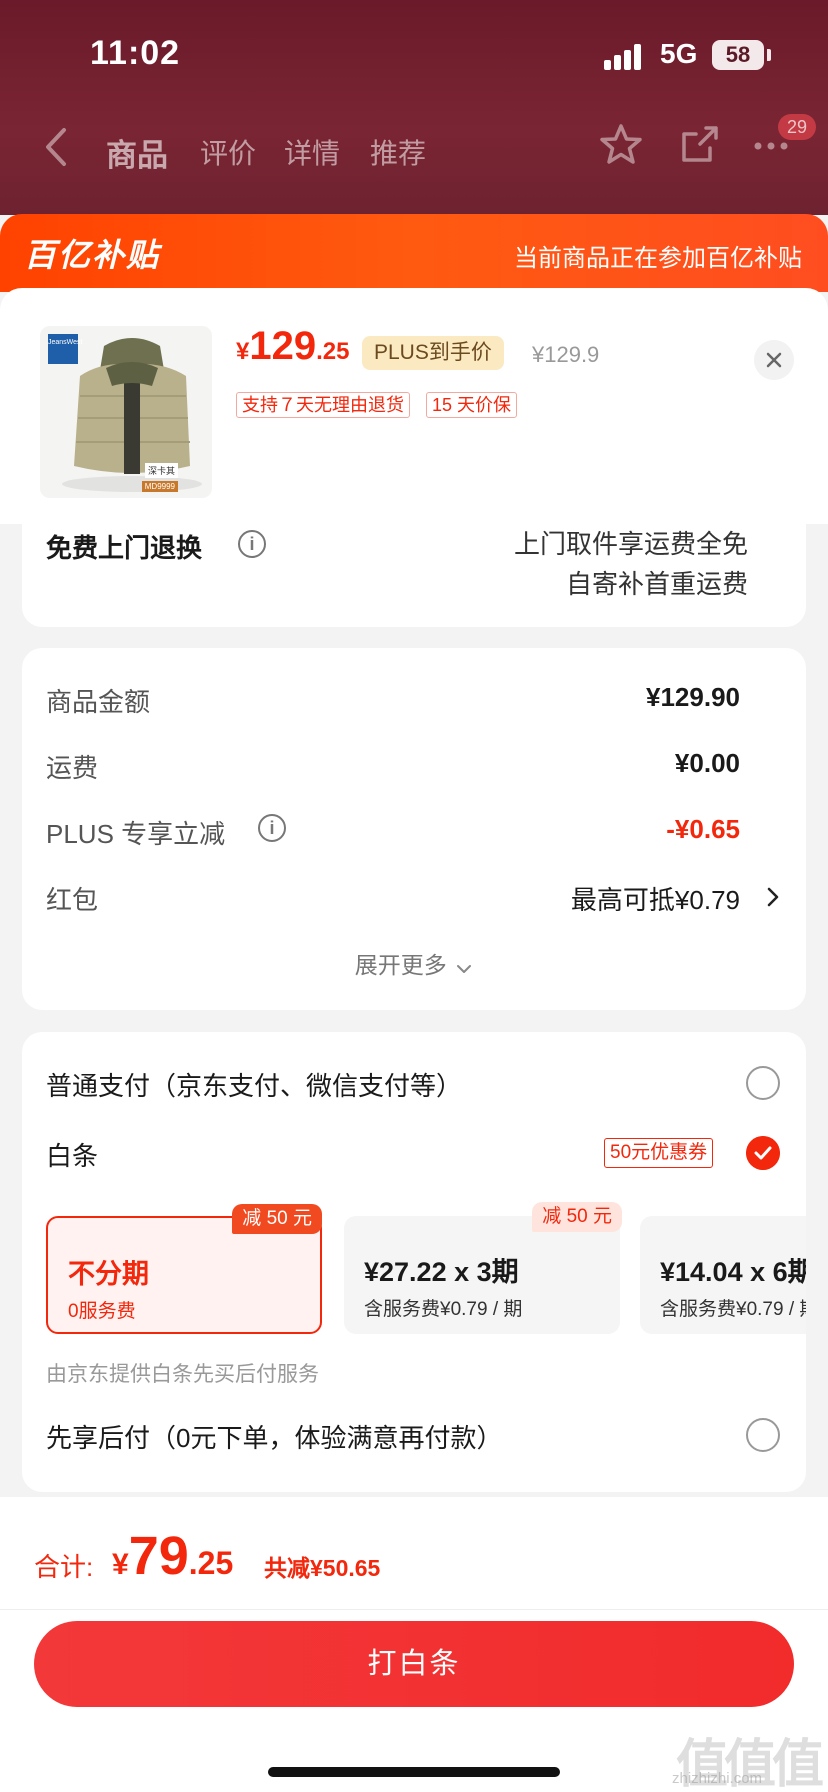 This screenshot has width=828, height=1792. What do you see at coordinates (184, 1269) in the screenshot?
I see `plan-no-installment: 减 50 元 不分期 0服务费` at bounding box center [184, 1269].